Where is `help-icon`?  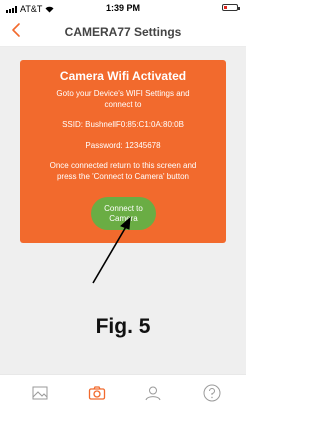 help-icon is located at coordinates (212, 393).